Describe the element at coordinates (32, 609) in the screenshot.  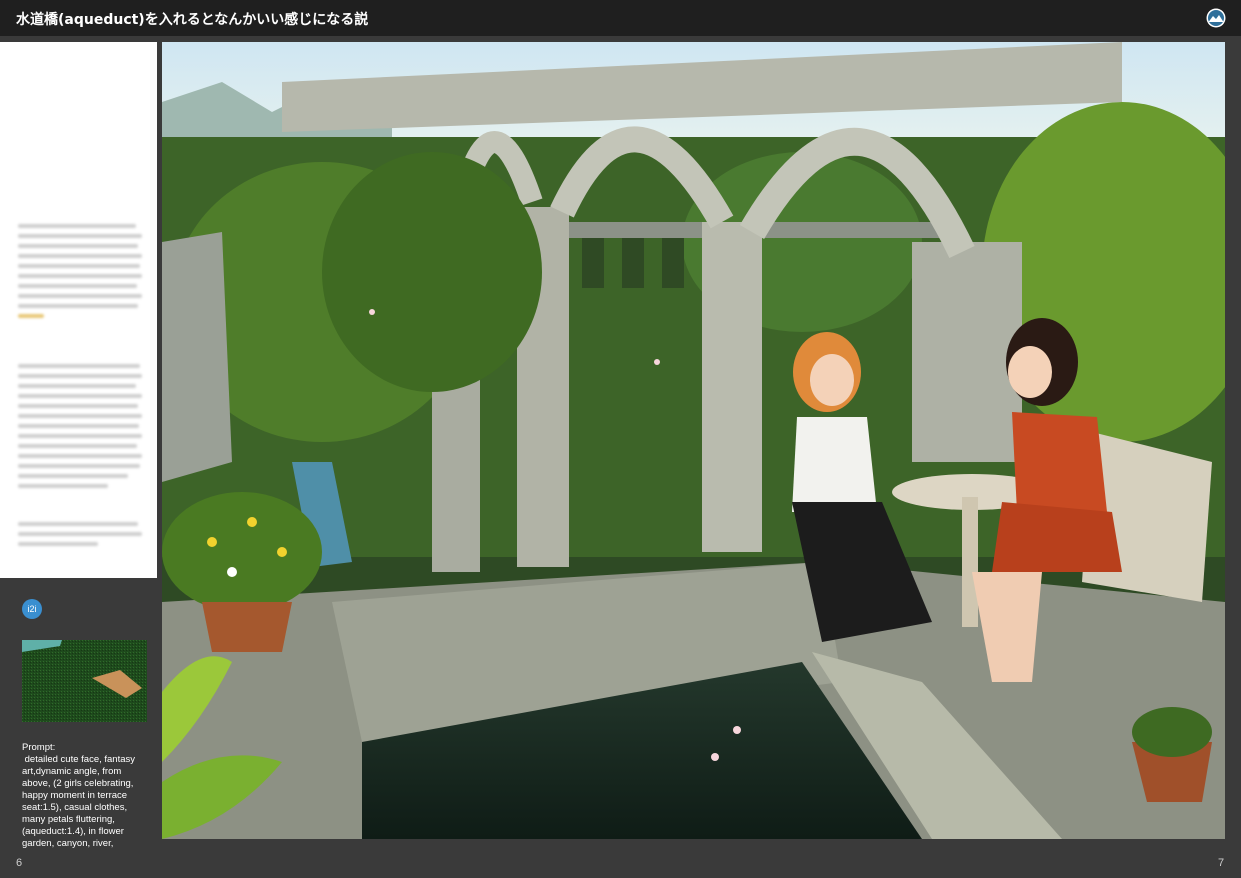
I see `i2i-badge: i2i` at that location.